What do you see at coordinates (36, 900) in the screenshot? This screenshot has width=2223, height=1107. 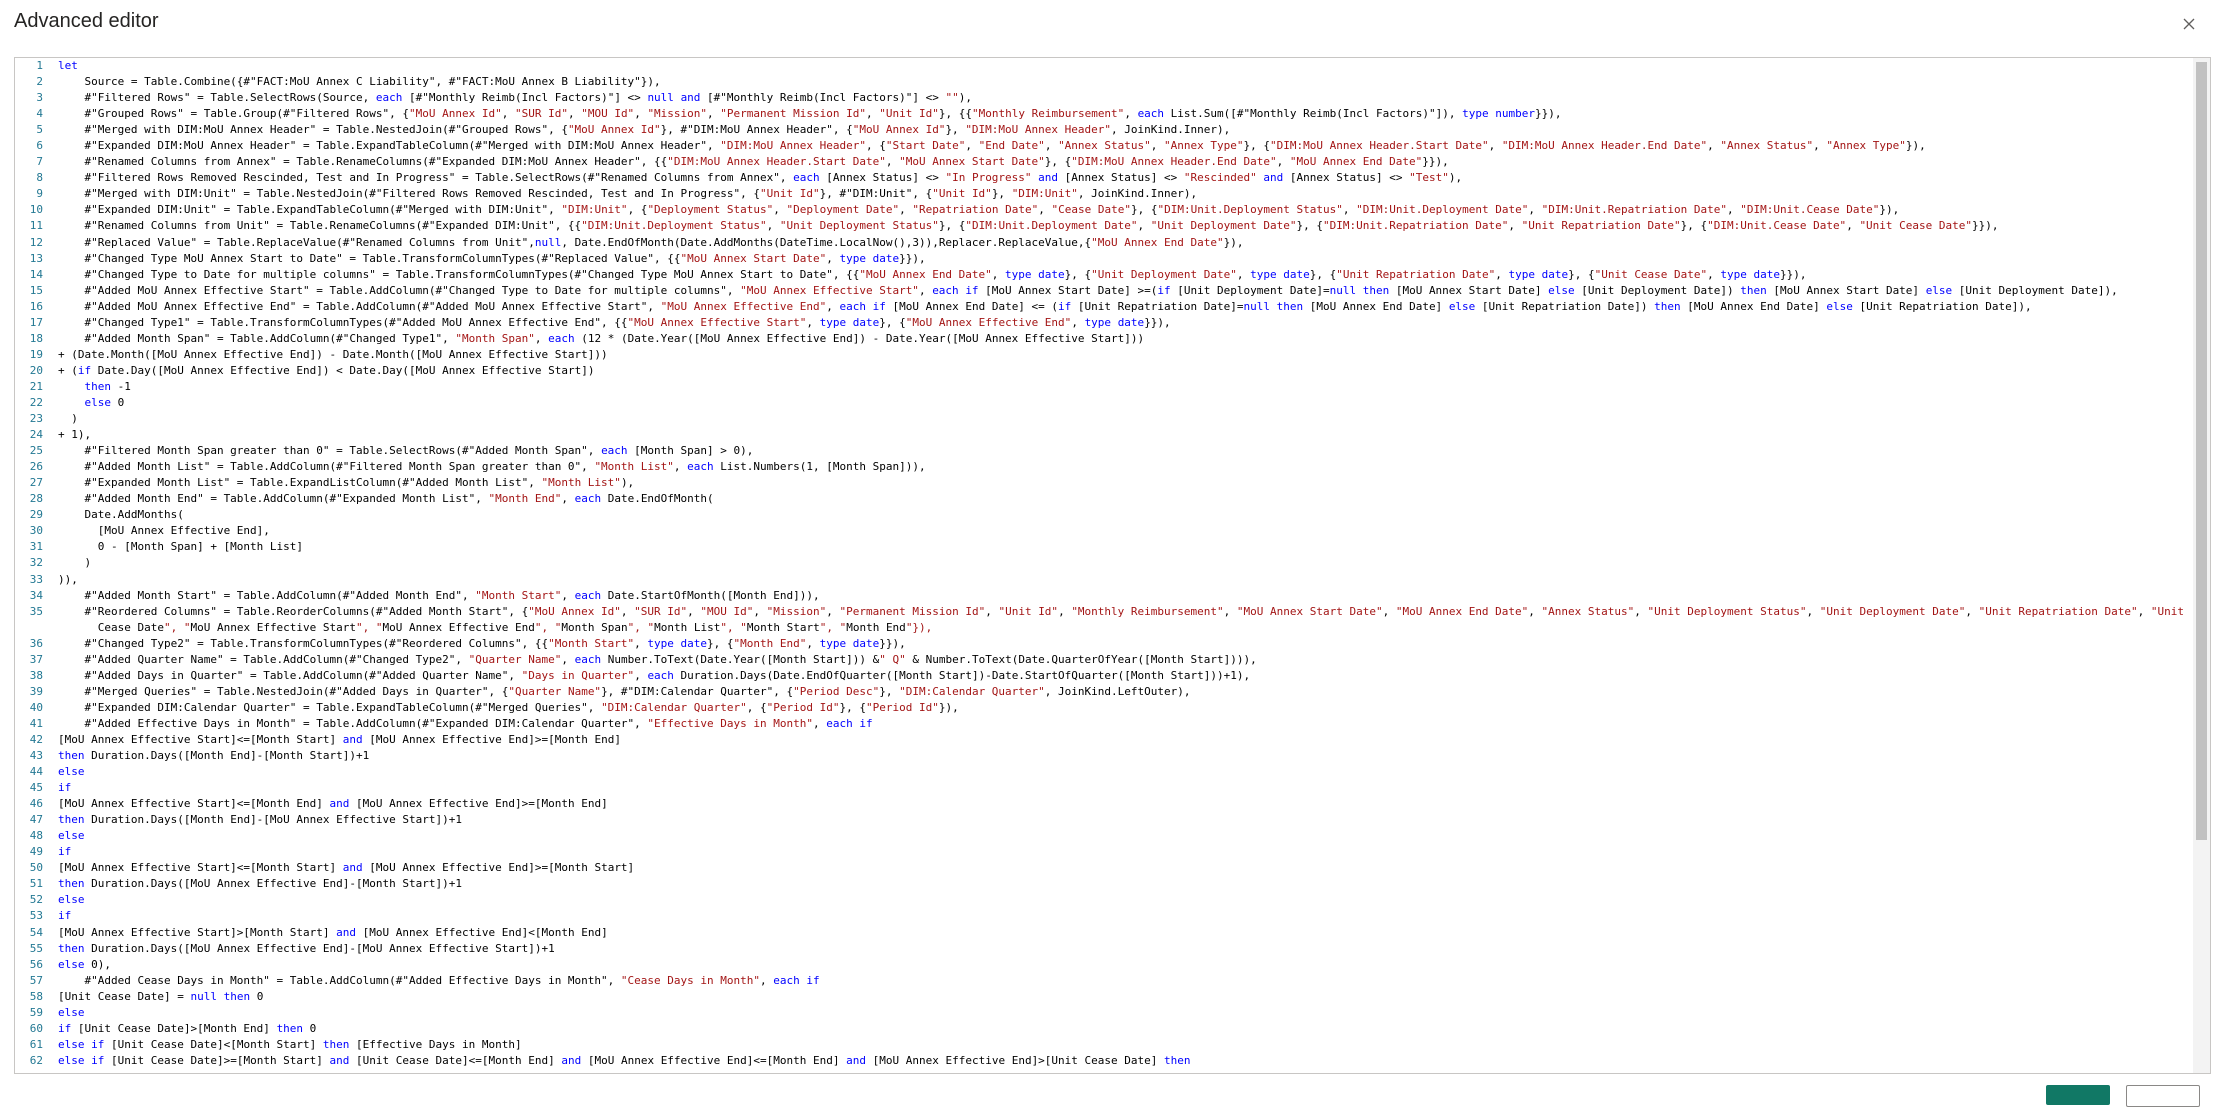 I see `line-number: 52` at bounding box center [36, 900].